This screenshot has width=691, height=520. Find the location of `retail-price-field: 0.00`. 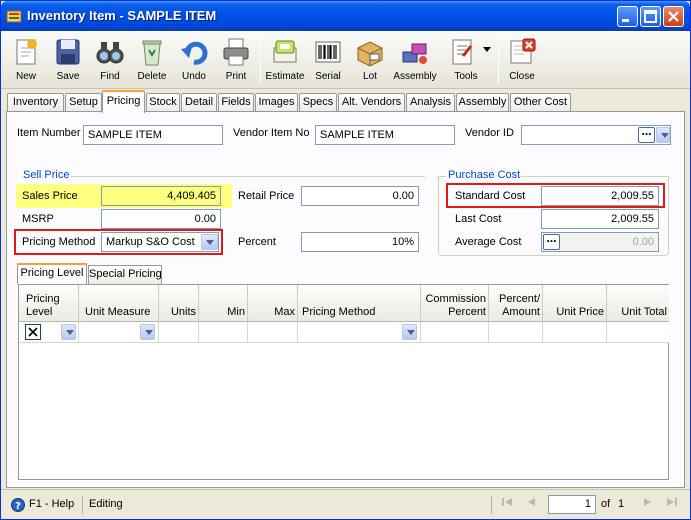

retail-price-field: 0.00 is located at coordinates (360, 196).